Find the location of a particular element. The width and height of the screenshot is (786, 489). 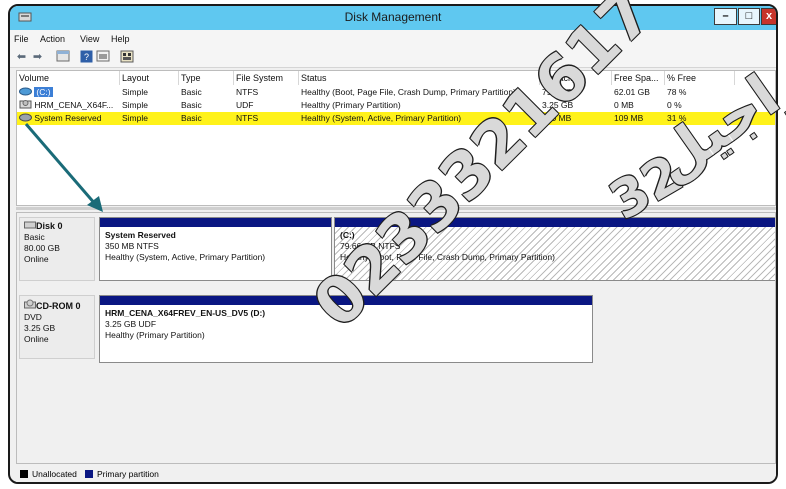

annotation-overlay is located at coordinates (63, 167).